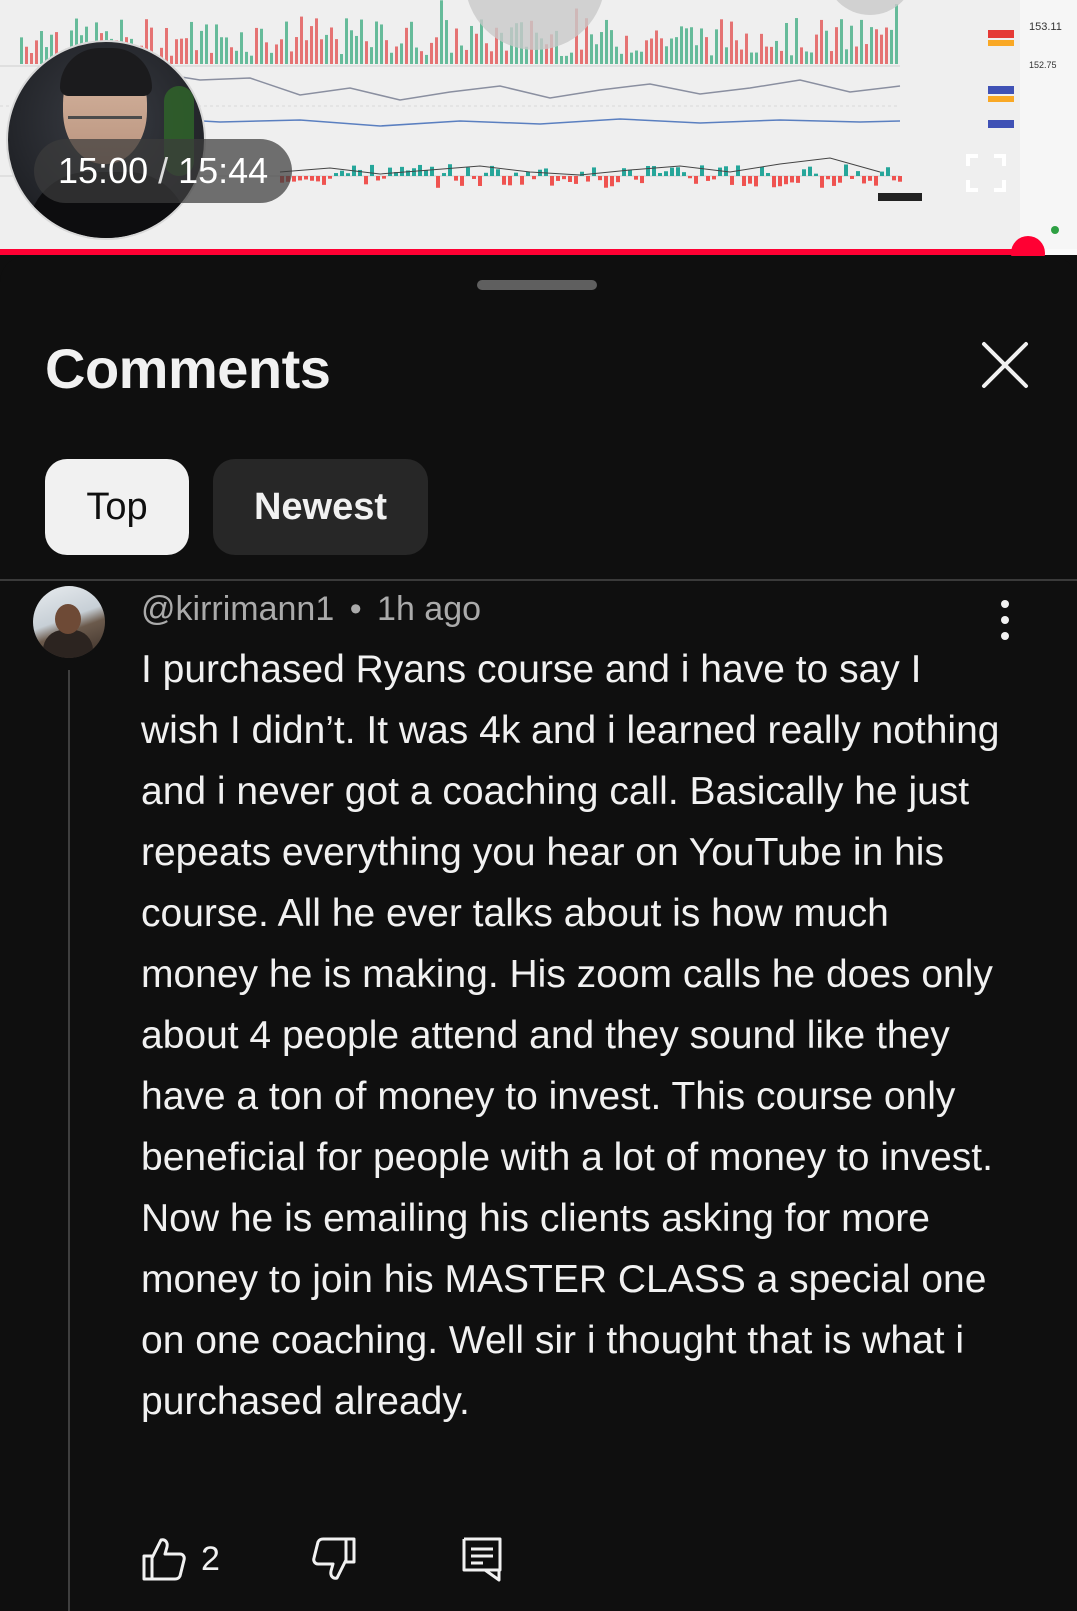 The image size is (1077, 1611). What do you see at coordinates (237, 609) in the screenshot?
I see `comment-author: @kirrimann1` at bounding box center [237, 609].